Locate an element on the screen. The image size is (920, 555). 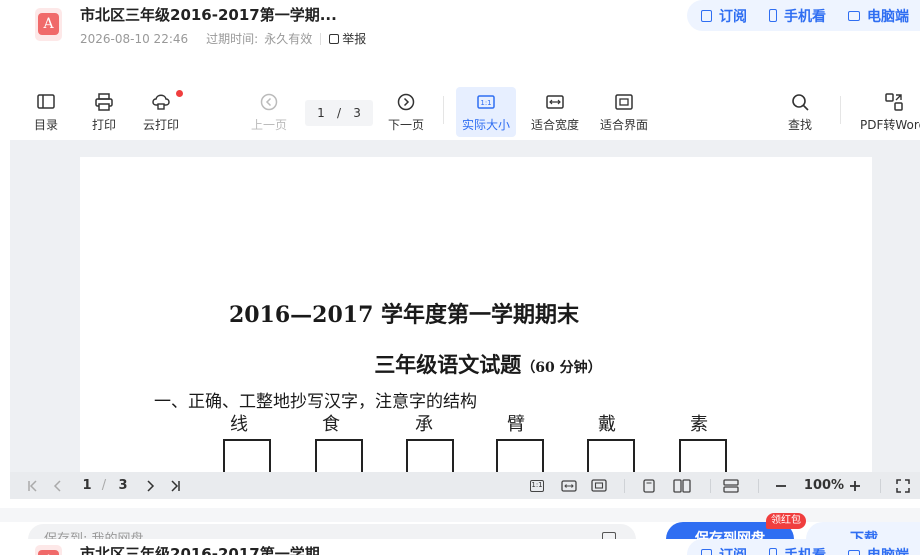
total-pages: 3 is located at coordinates (357, 113).